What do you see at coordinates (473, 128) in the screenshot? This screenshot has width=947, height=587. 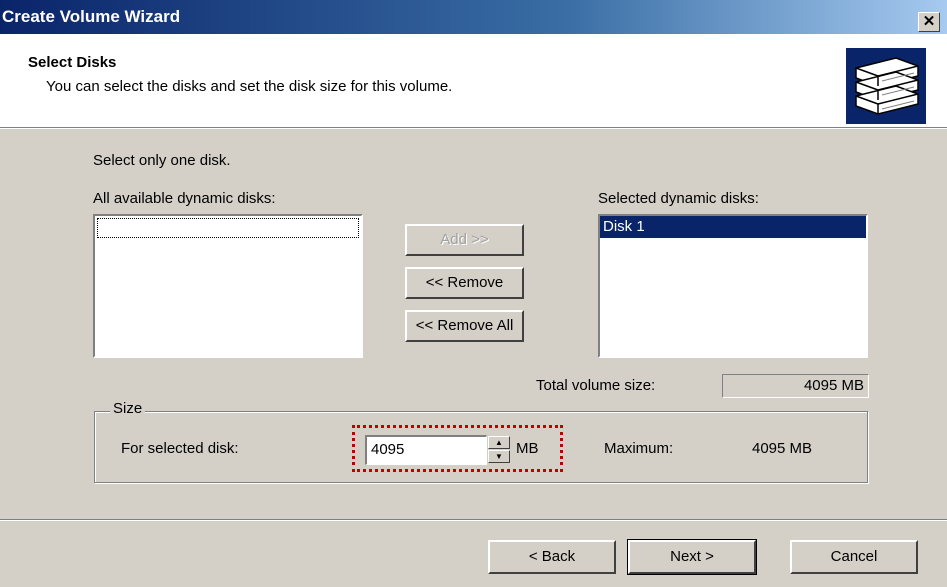 I see `header-separator` at bounding box center [473, 128].